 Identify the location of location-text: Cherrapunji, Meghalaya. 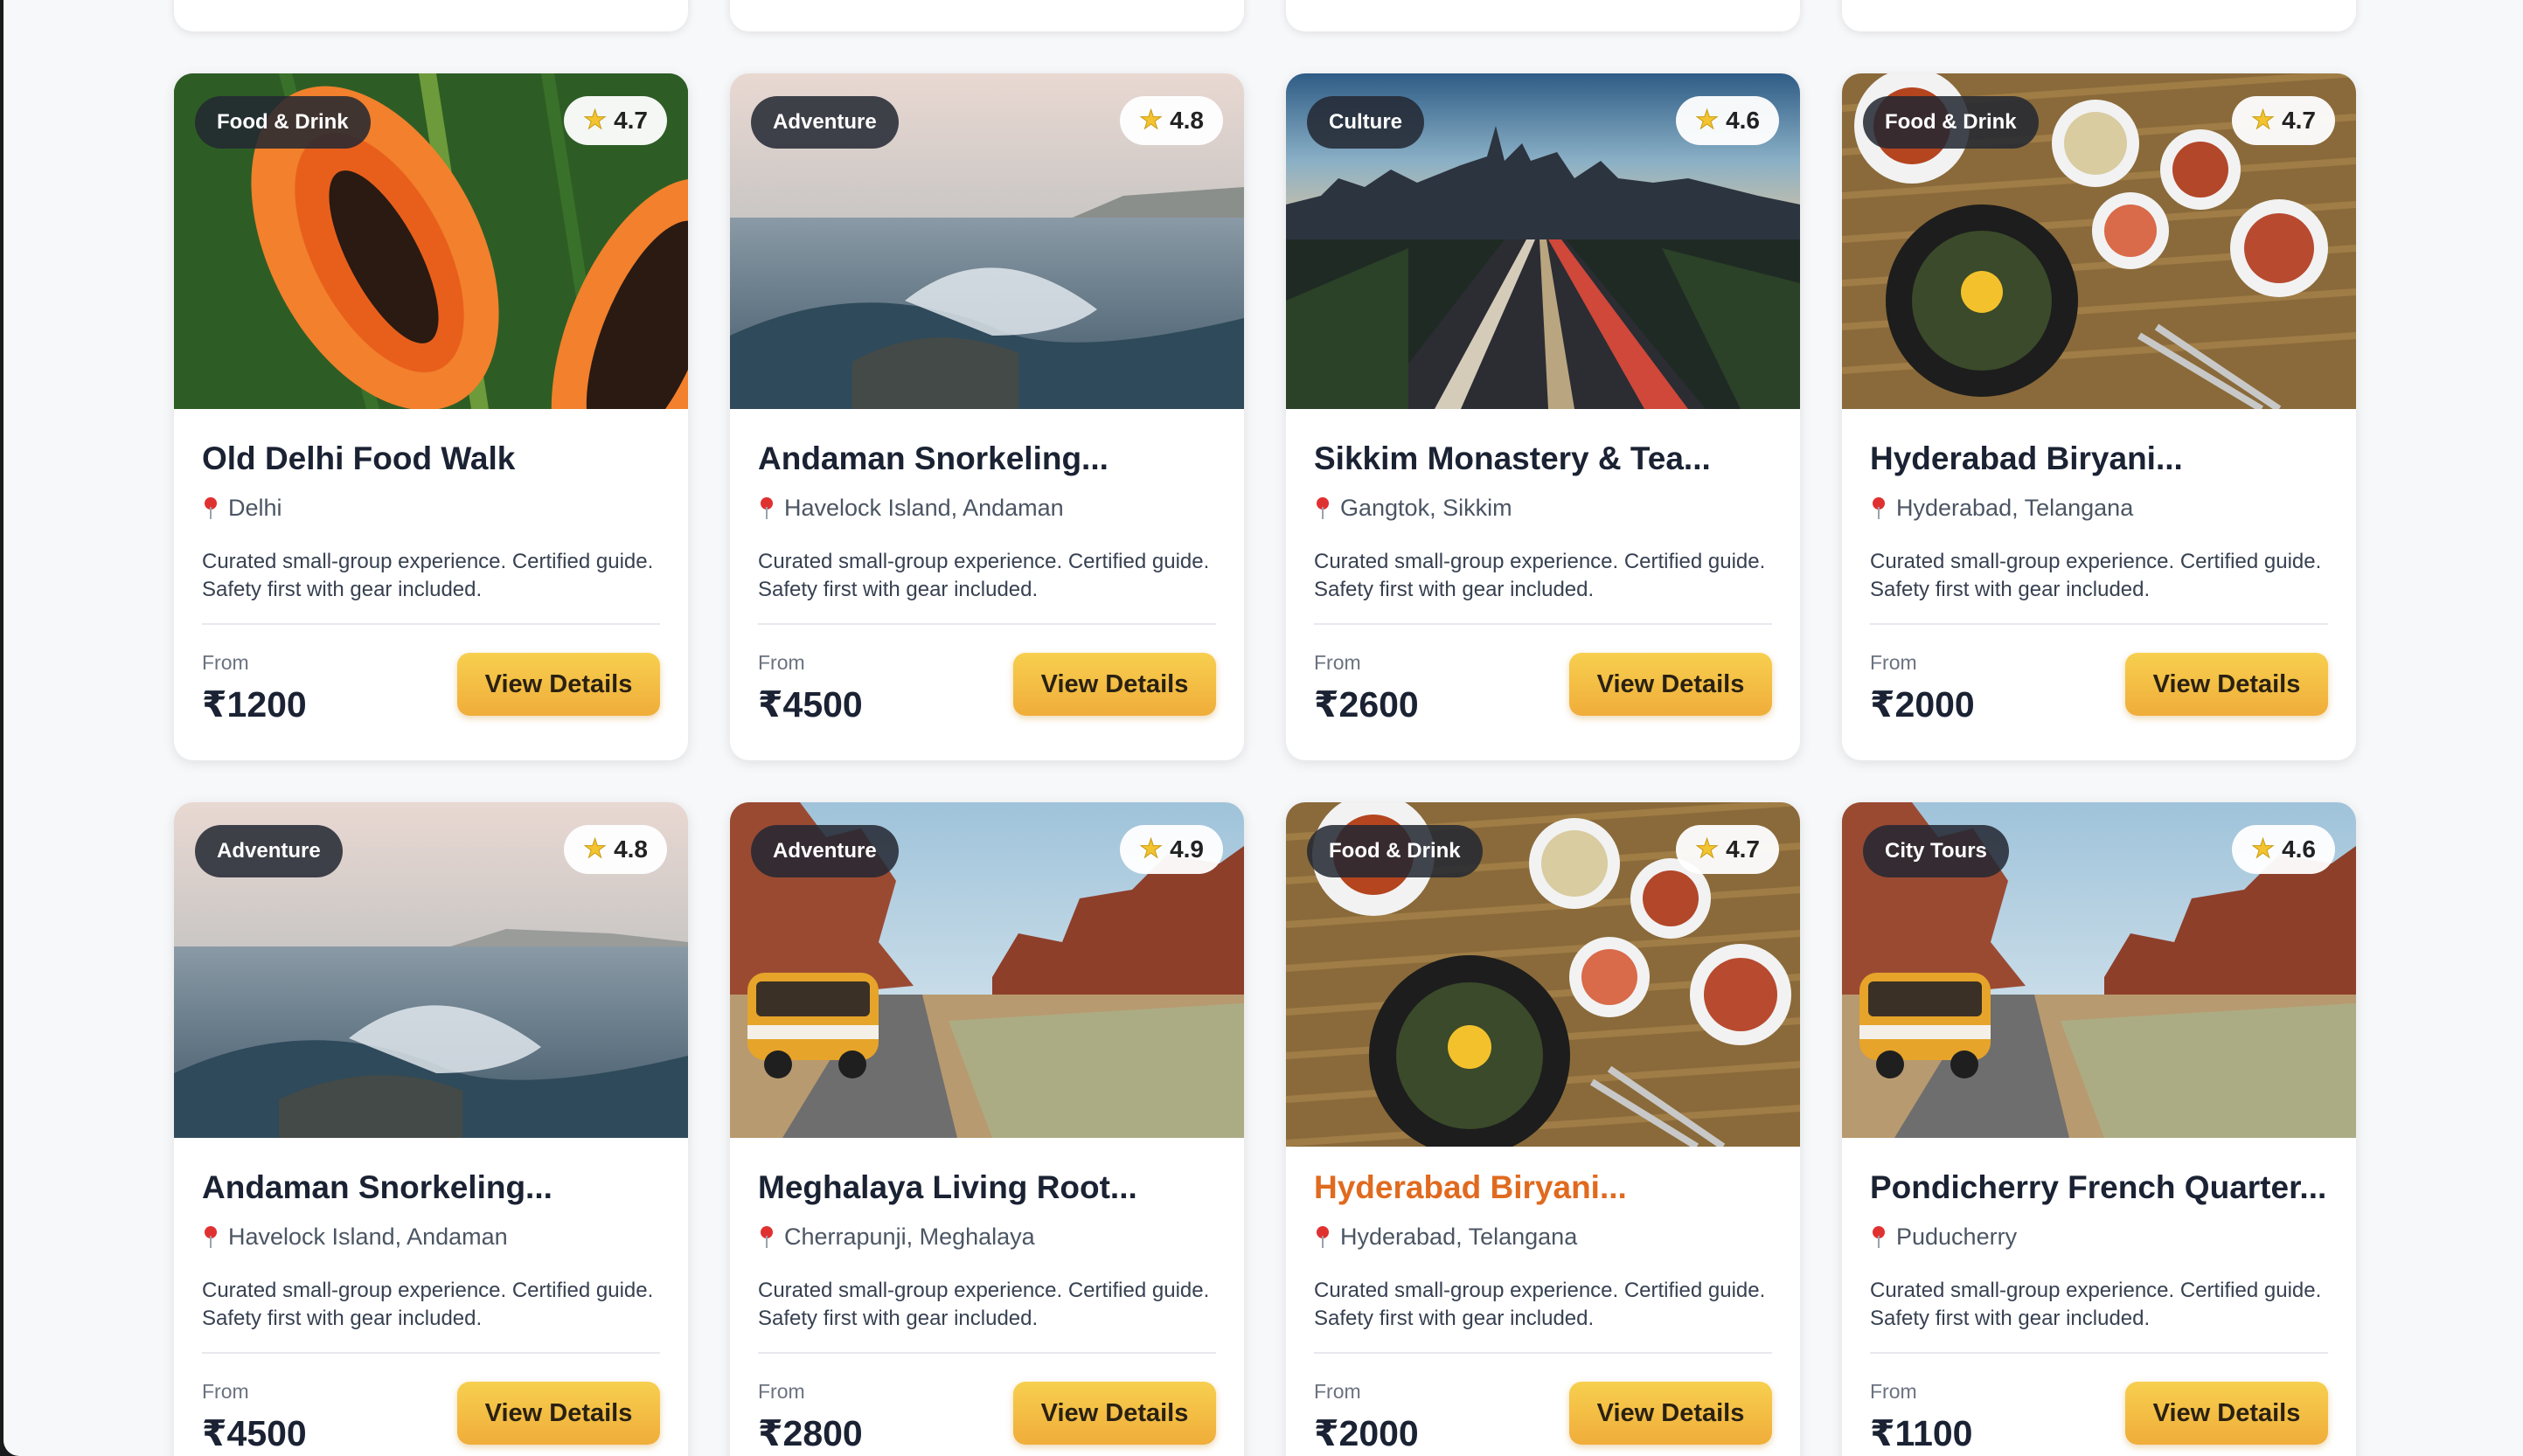
(910, 1237).